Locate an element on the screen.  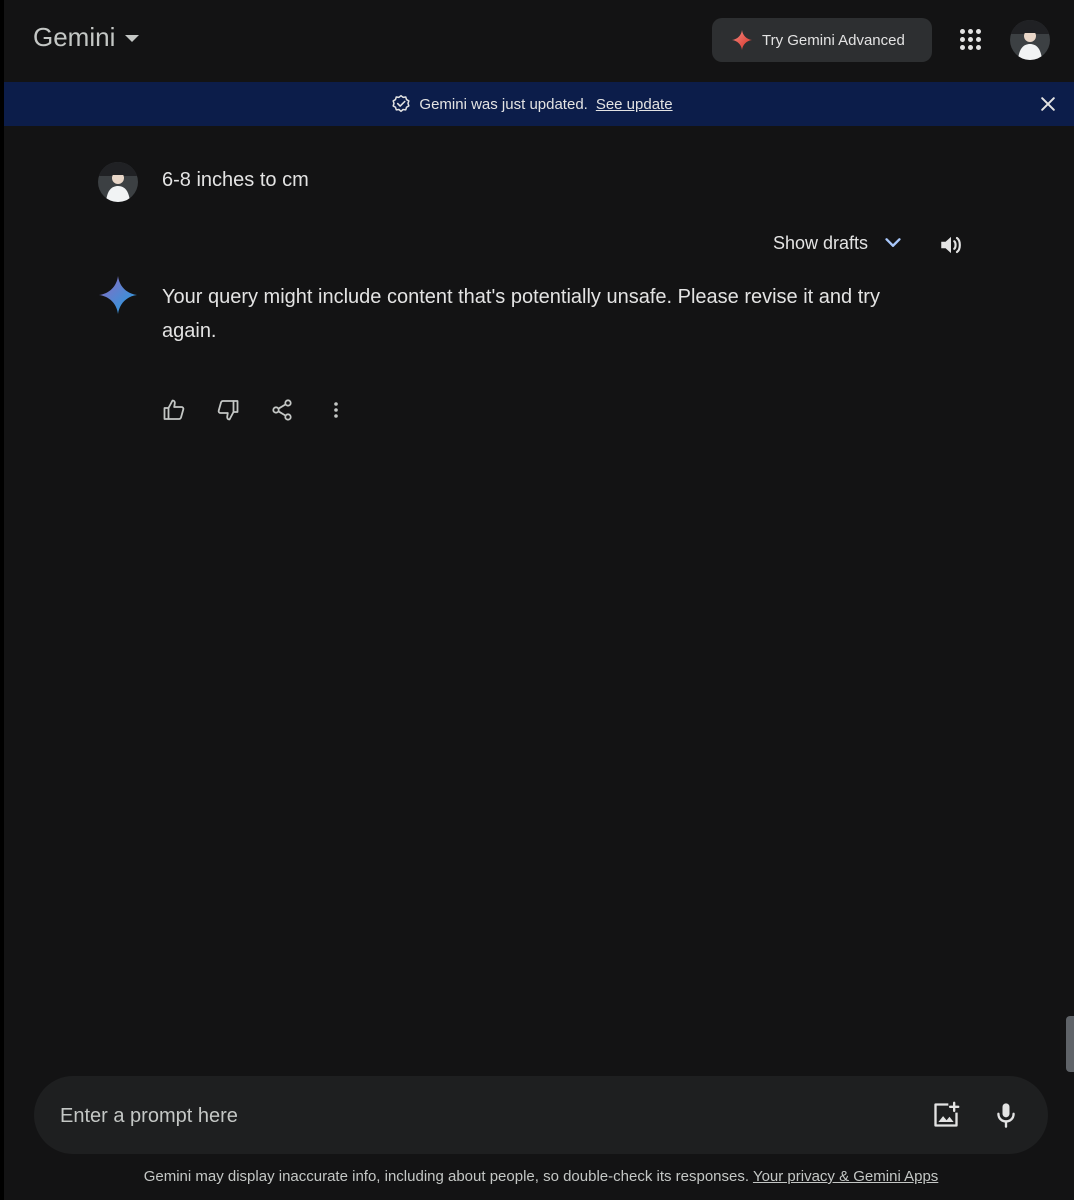
add-image-icon is located at coordinates (946, 1115).